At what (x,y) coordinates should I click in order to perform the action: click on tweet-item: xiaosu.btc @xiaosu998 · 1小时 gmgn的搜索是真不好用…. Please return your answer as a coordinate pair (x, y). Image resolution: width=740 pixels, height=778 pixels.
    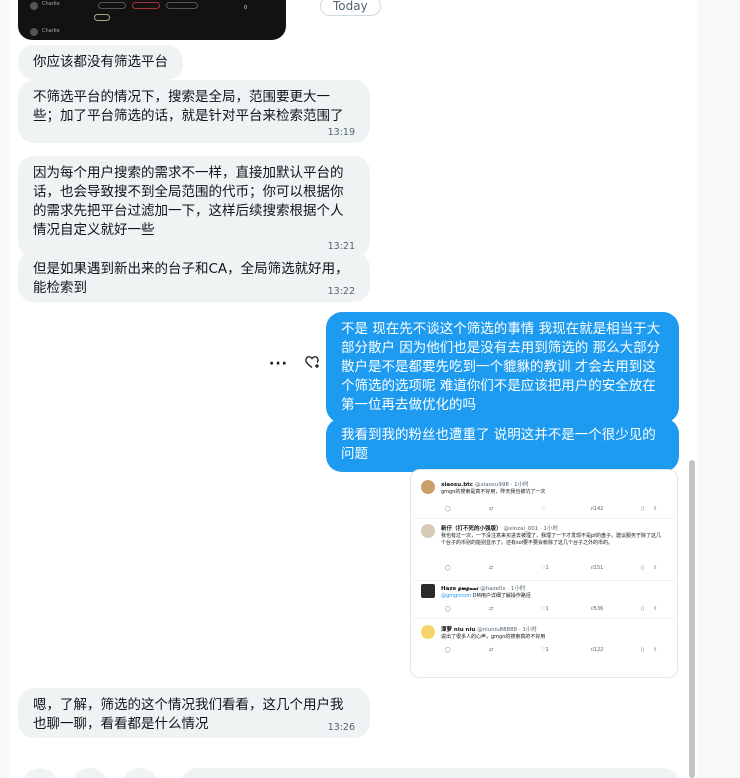
    Looking at the image, I should click on (544, 498).